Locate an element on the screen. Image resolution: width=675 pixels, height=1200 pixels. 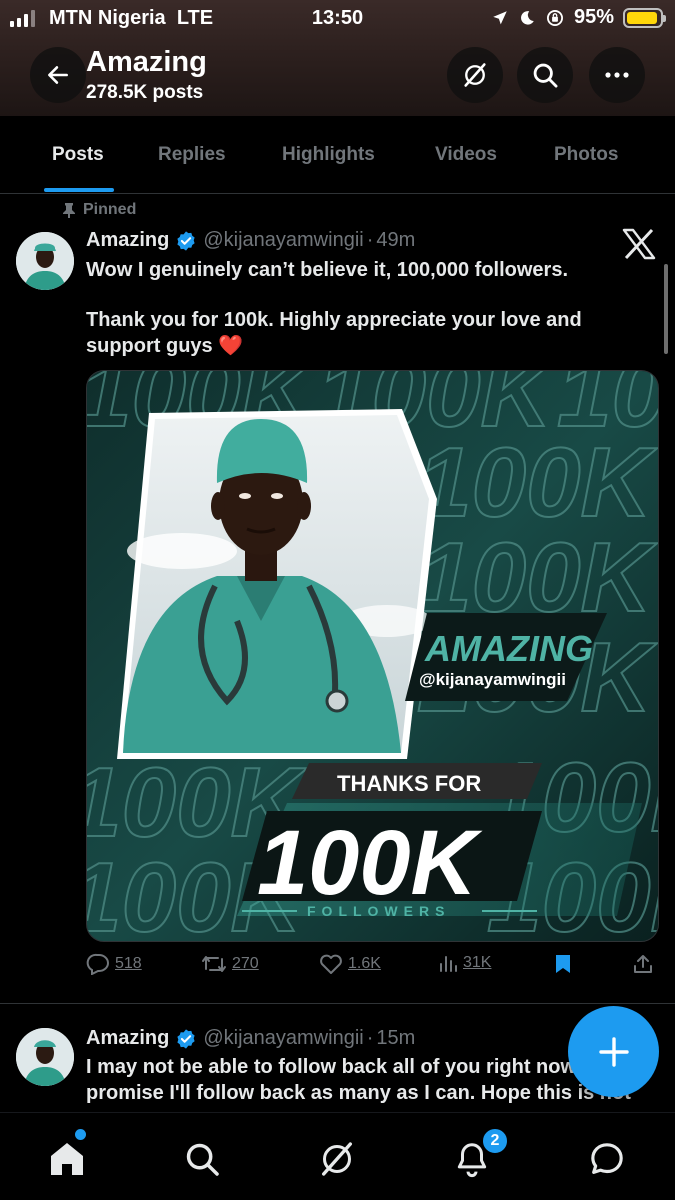
tab-photos: Photos is located at coordinates (586, 155).